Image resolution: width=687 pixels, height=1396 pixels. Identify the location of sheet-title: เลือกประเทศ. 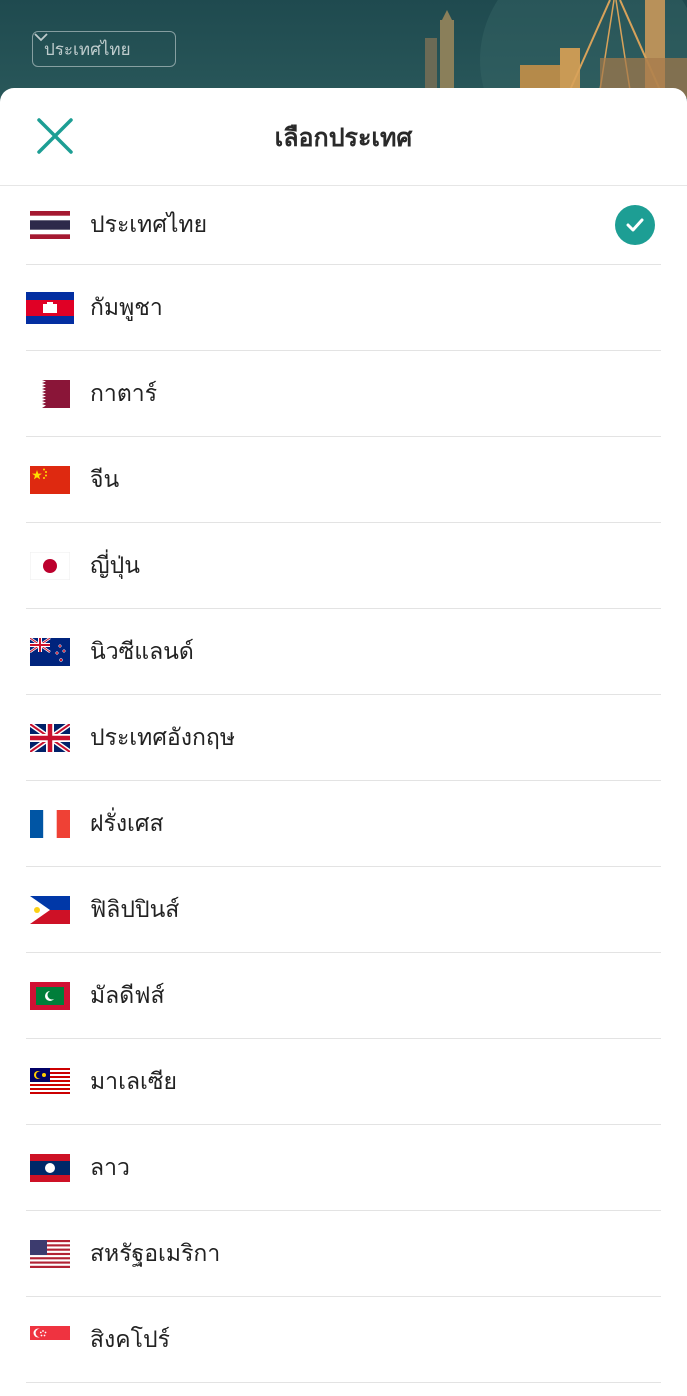
(343, 137).